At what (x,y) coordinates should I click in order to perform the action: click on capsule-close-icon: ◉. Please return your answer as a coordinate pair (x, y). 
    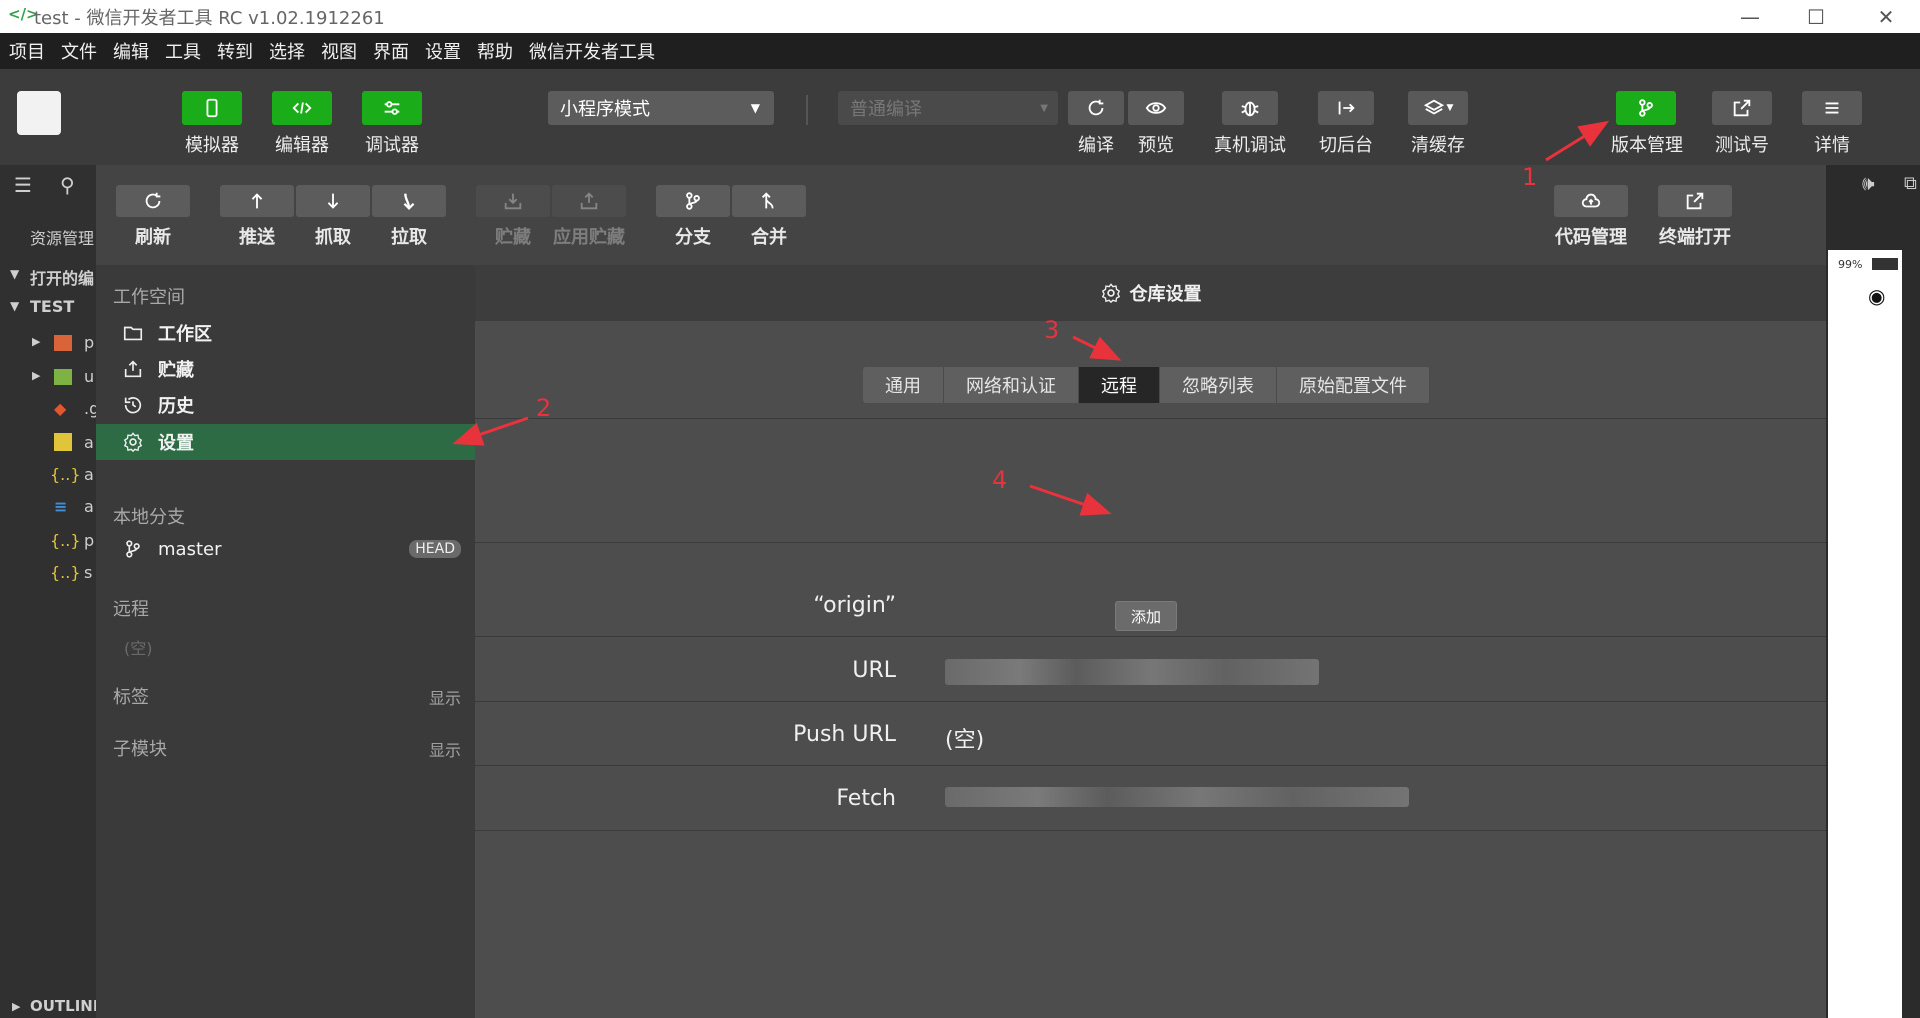
    Looking at the image, I should click on (1876, 296).